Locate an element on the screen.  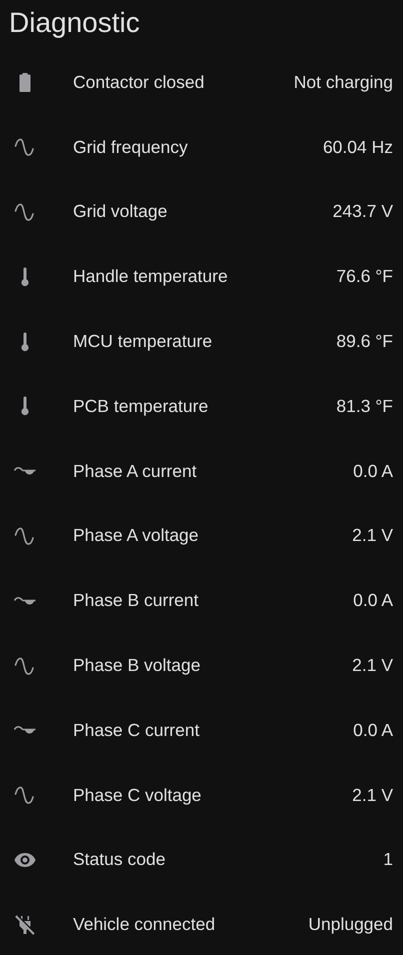
entity-name: MCU temperature is located at coordinates (143, 341).